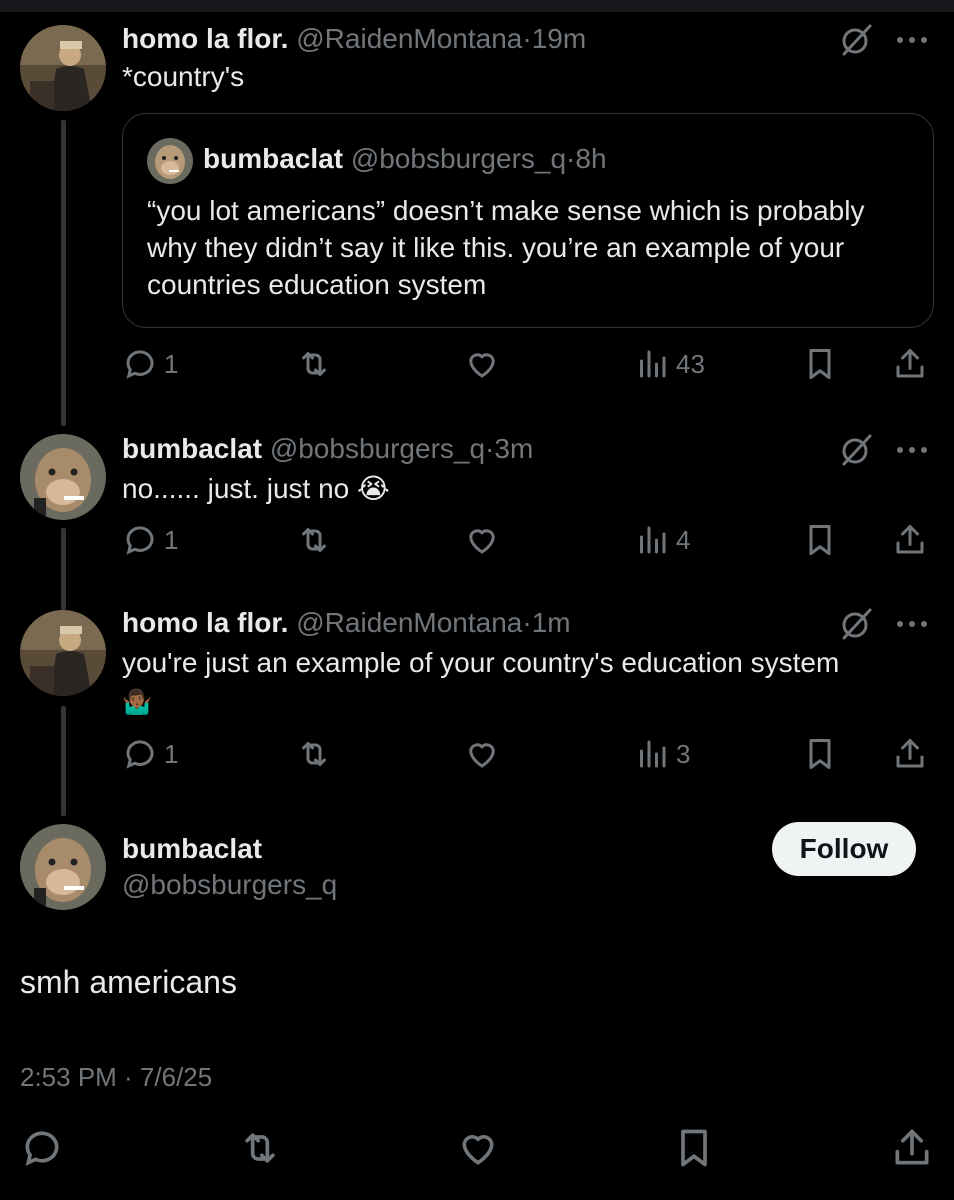  Describe the element at coordinates (458, 158) in the screenshot. I see `quote-author-handle: @bobsburgers_q` at that location.